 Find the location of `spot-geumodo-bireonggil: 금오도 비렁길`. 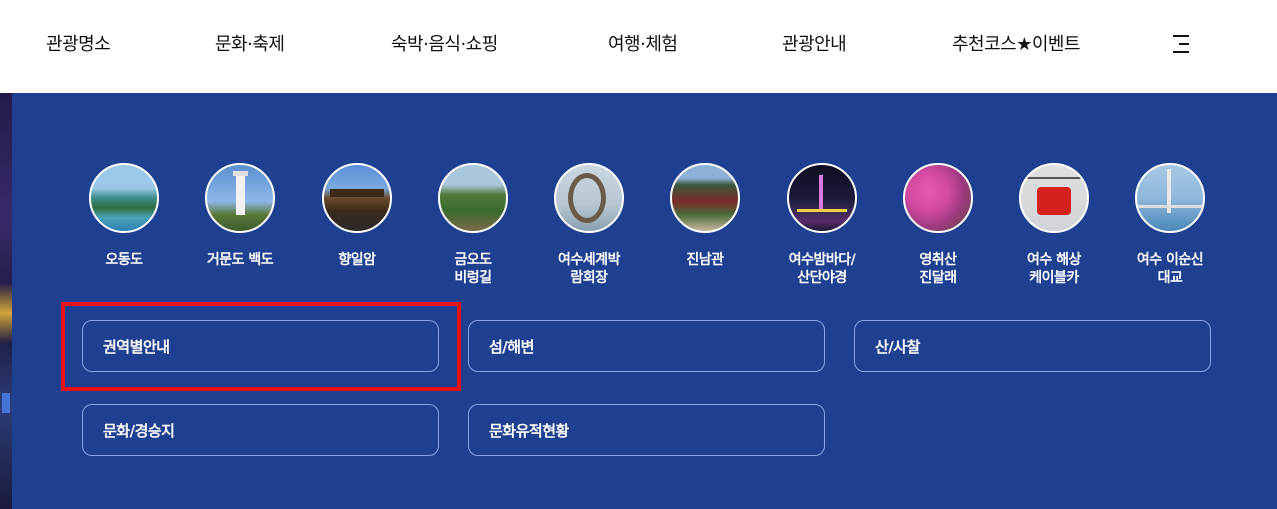

spot-geumodo-bireonggil: 금오도 비렁길 is located at coordinates (473, 225).